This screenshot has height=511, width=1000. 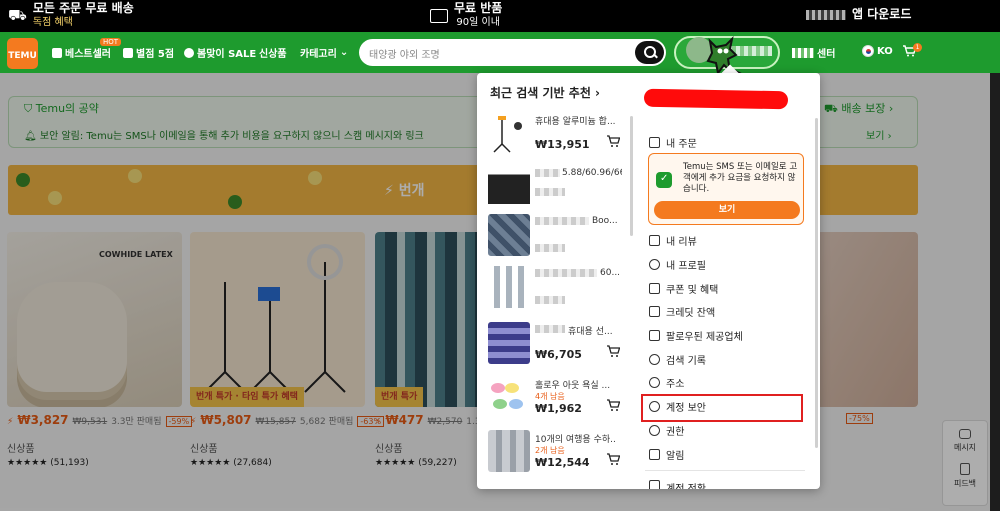 I want to click on shipping-title: 모든 주문 무료 배송, so click(x=83, y=8).